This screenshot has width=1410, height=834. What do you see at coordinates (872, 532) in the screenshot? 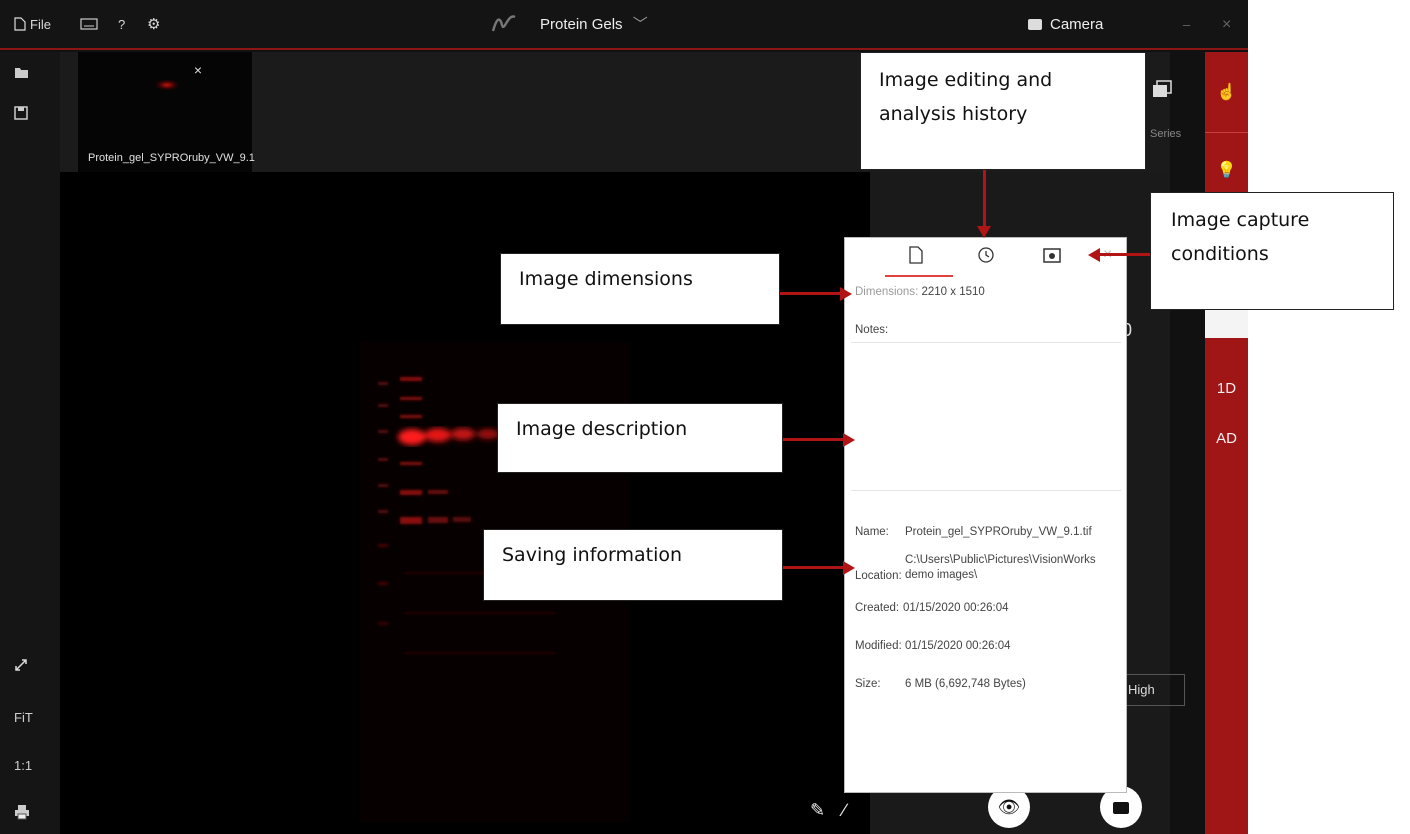
I see `name-label: Name:` at bounding box center [872, 532].